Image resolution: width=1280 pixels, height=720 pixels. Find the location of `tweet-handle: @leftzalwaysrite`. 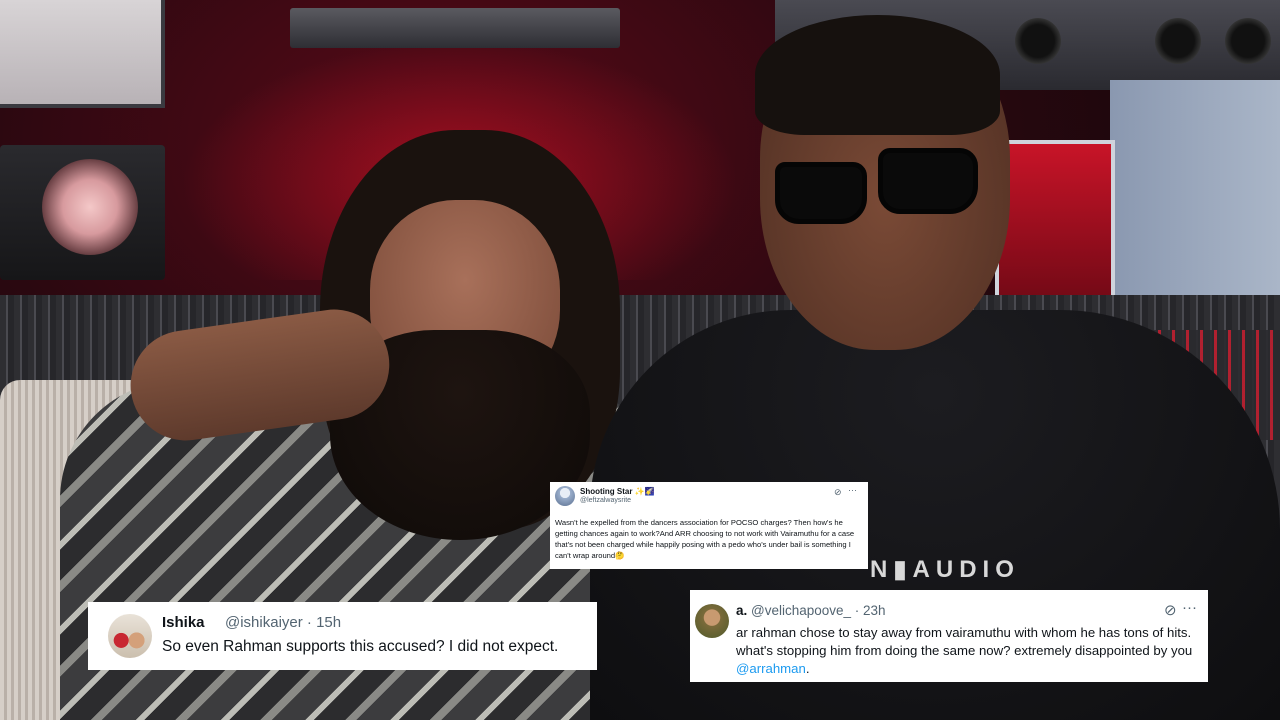

tweet-handle: @leftzalwaysrite is located at coordinates (606, 500).